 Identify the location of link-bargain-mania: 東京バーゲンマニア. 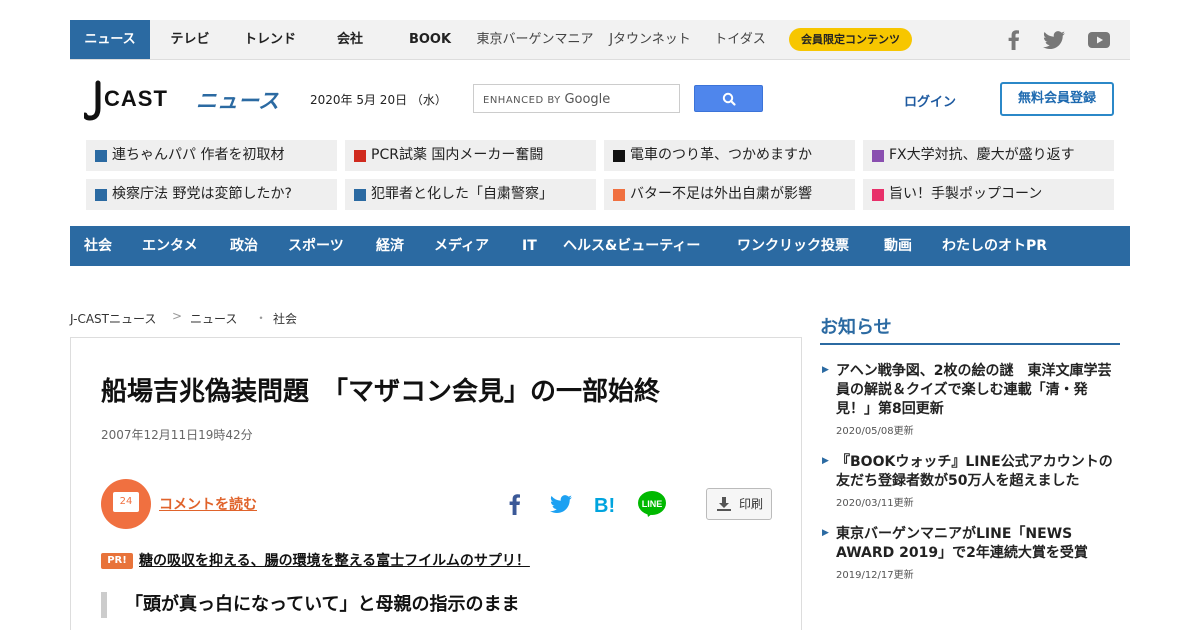
(535, 39).